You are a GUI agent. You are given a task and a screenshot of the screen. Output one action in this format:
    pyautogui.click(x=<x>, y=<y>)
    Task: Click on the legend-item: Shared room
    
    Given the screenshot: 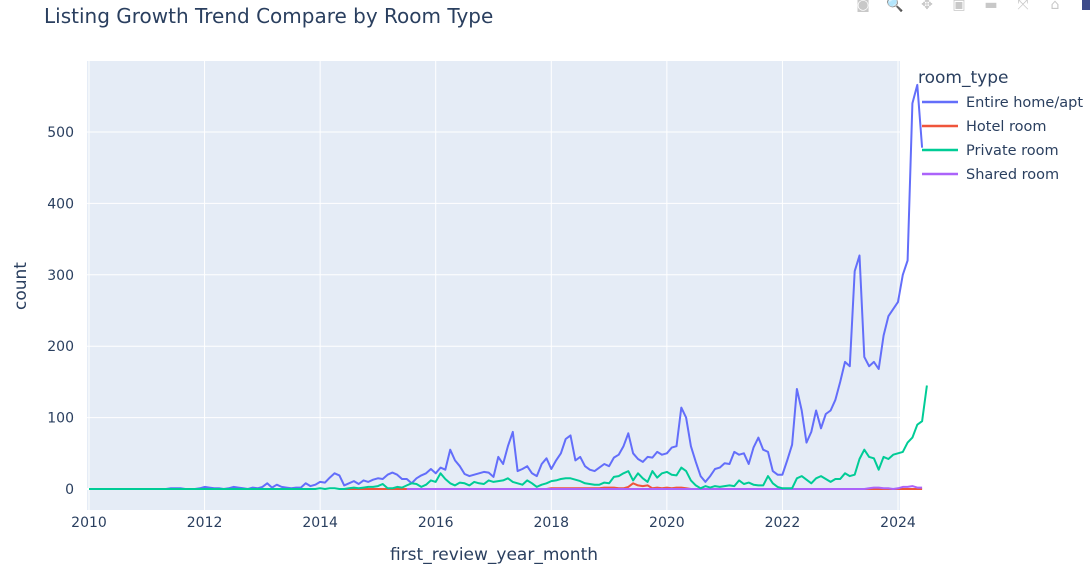 What is the action you would take?
    pyautogui.click(x=990, y=175)
    